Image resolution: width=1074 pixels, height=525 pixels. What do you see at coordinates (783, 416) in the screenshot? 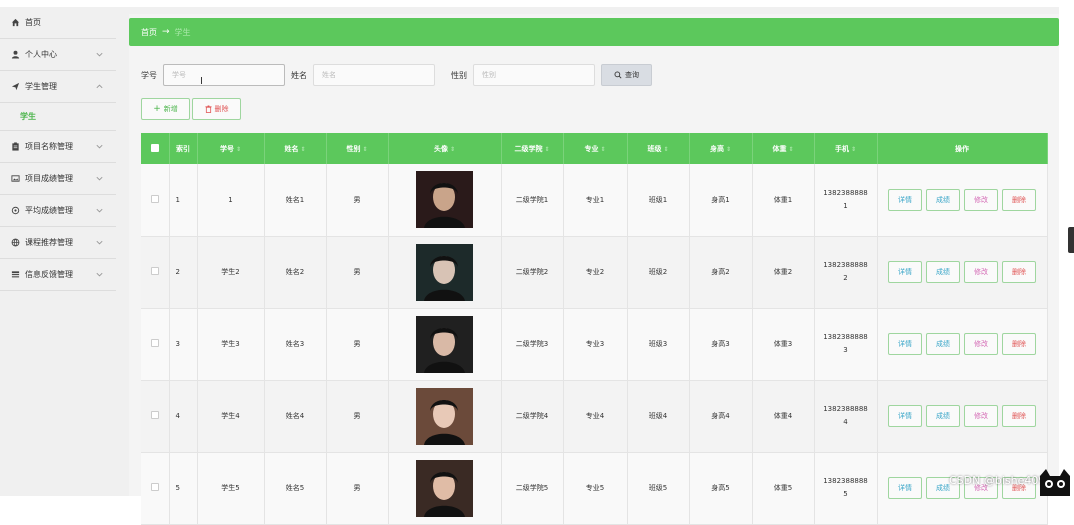
I see `cell-weight: 体重4` at bounding box center [783, 416].